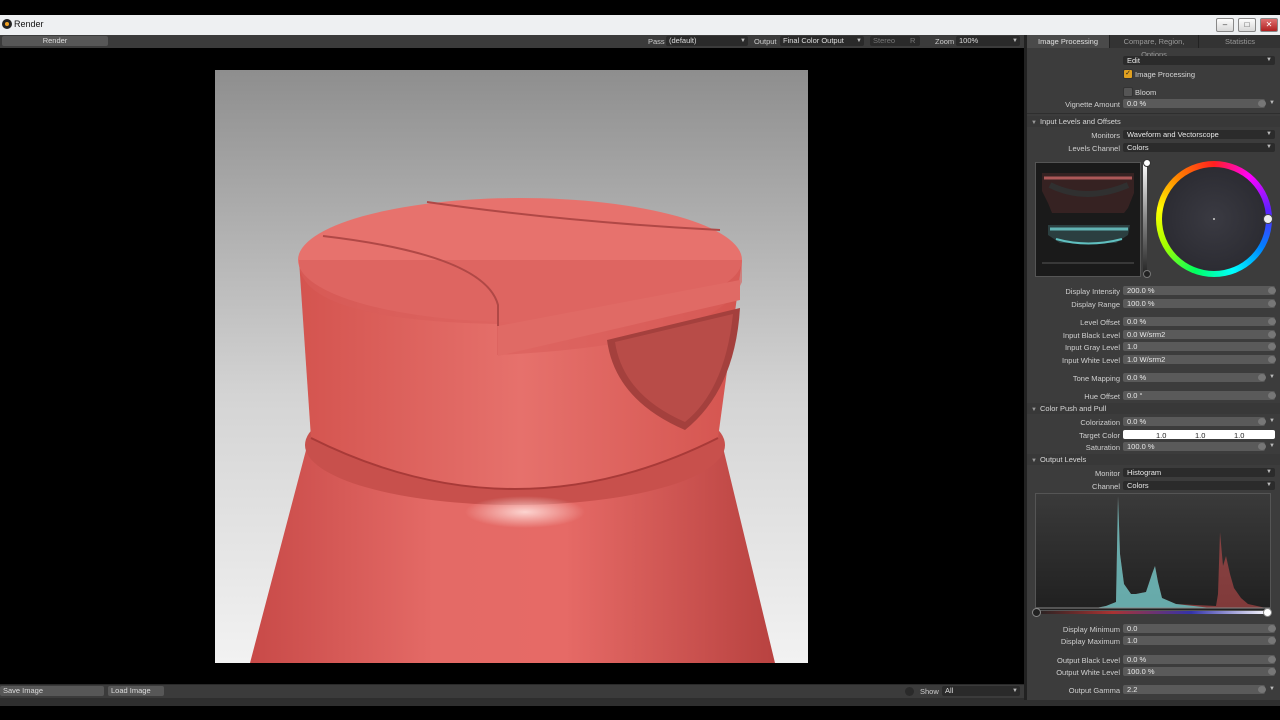  I want to click on saturation-value: 100.0 %, so click(1141, 446).